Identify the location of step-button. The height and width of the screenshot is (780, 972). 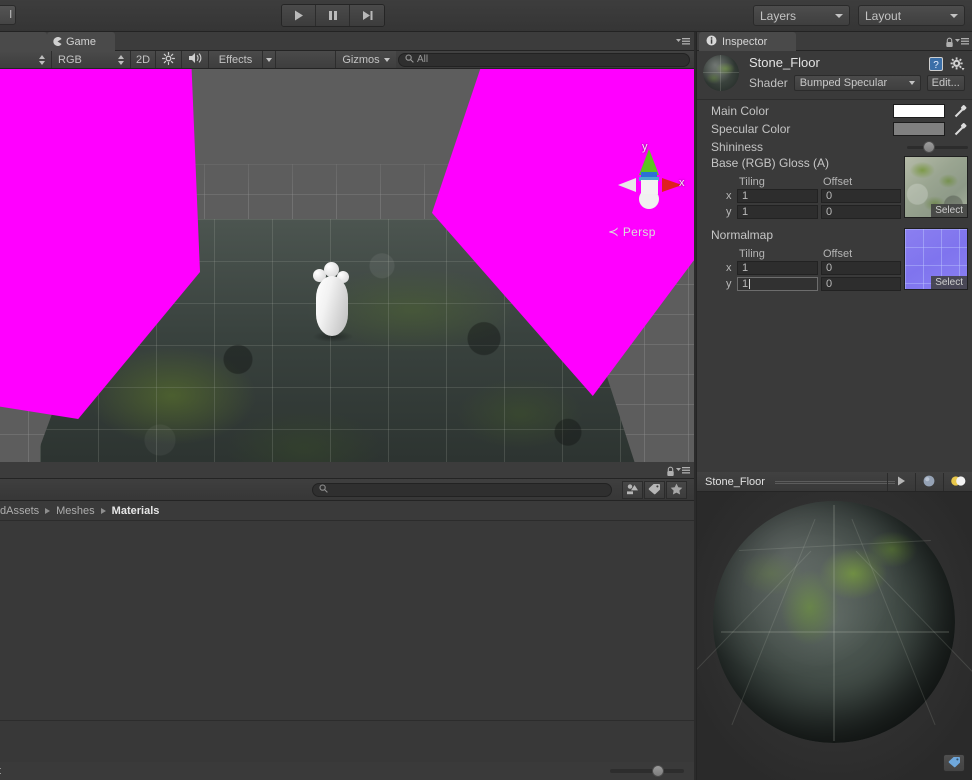
(367, 15).